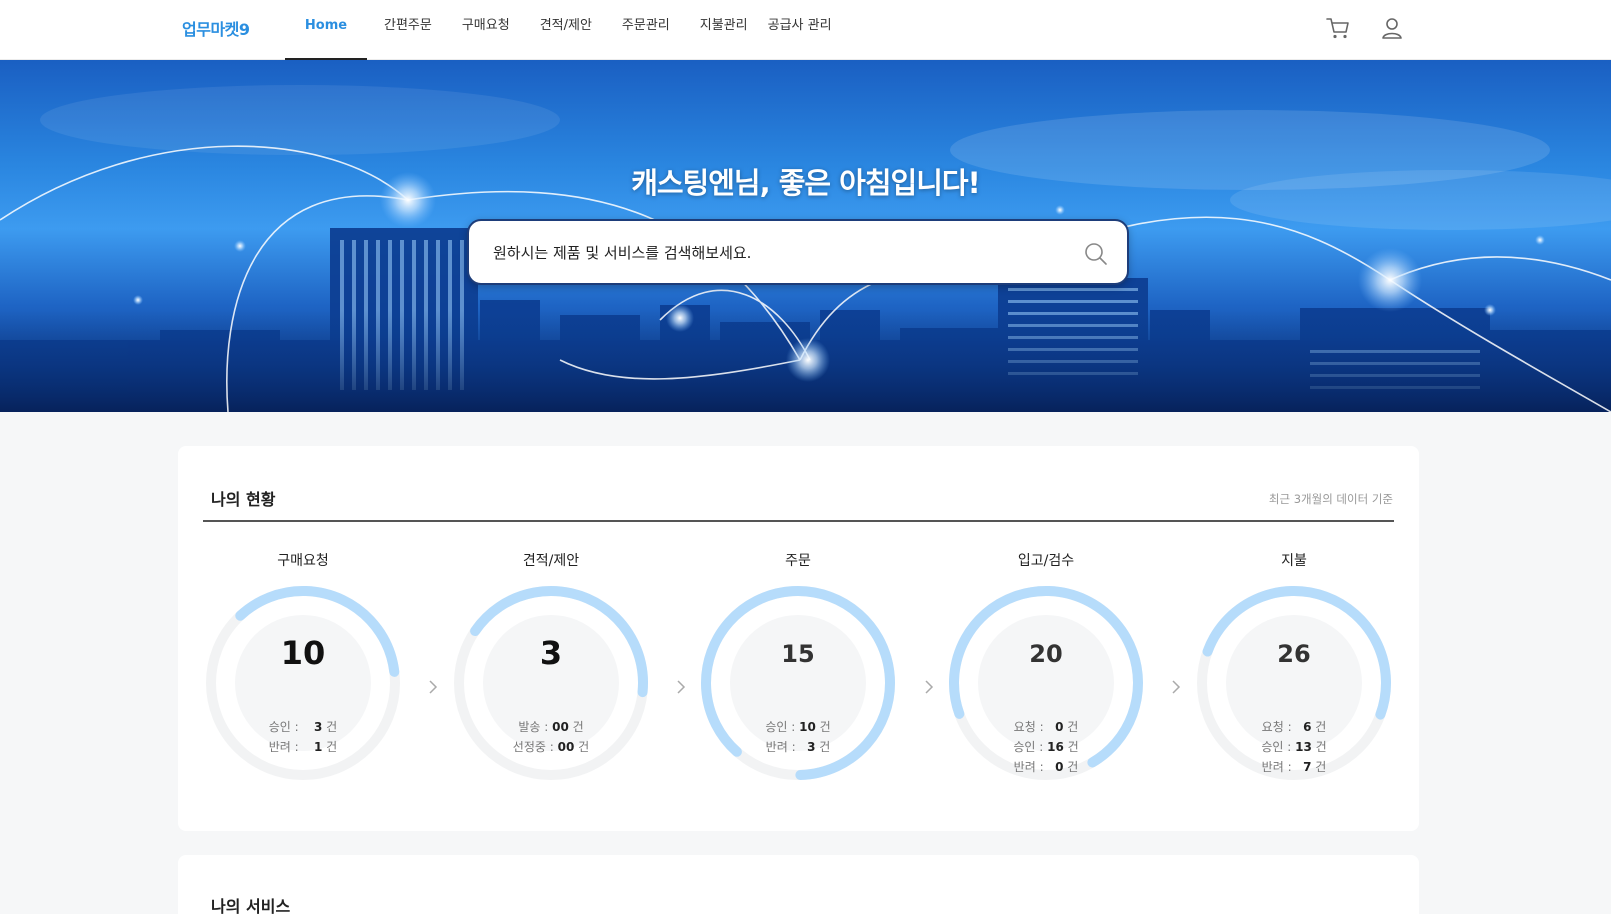  I want to click on stat-detail: 반려 : 3 건, so click(798, 747).